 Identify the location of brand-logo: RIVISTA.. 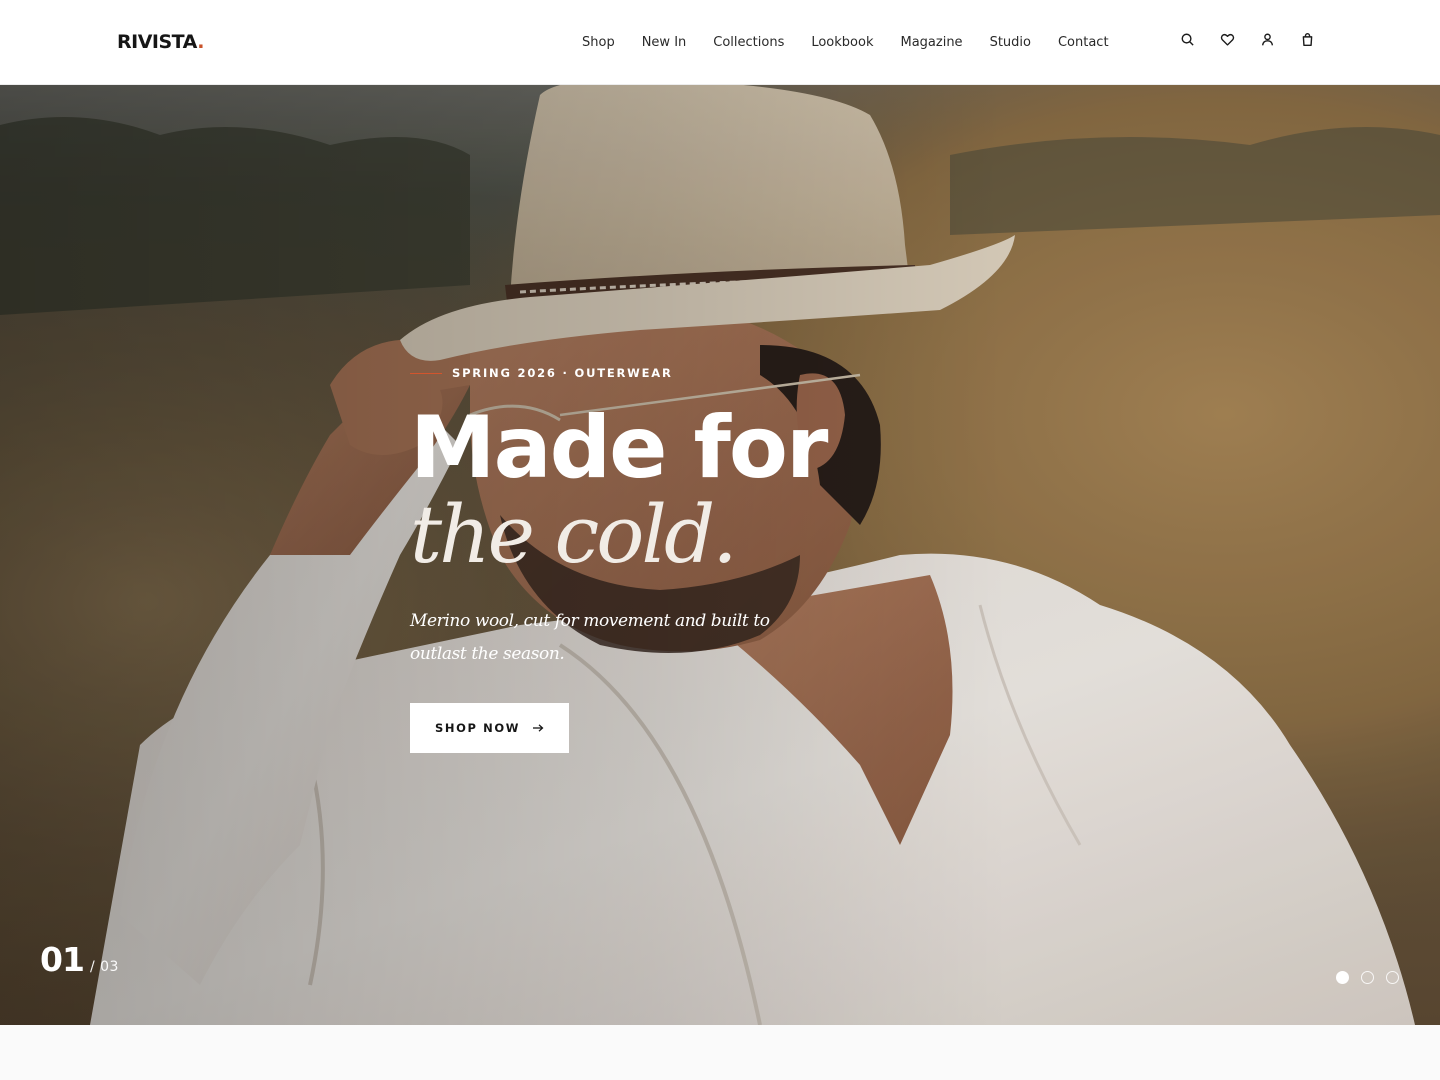
(160, 42).